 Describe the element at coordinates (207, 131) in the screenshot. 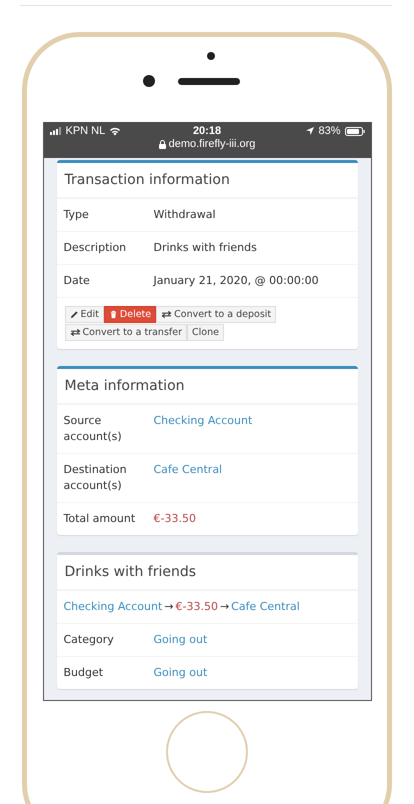

I see `clock-text: 20:18` at that location.